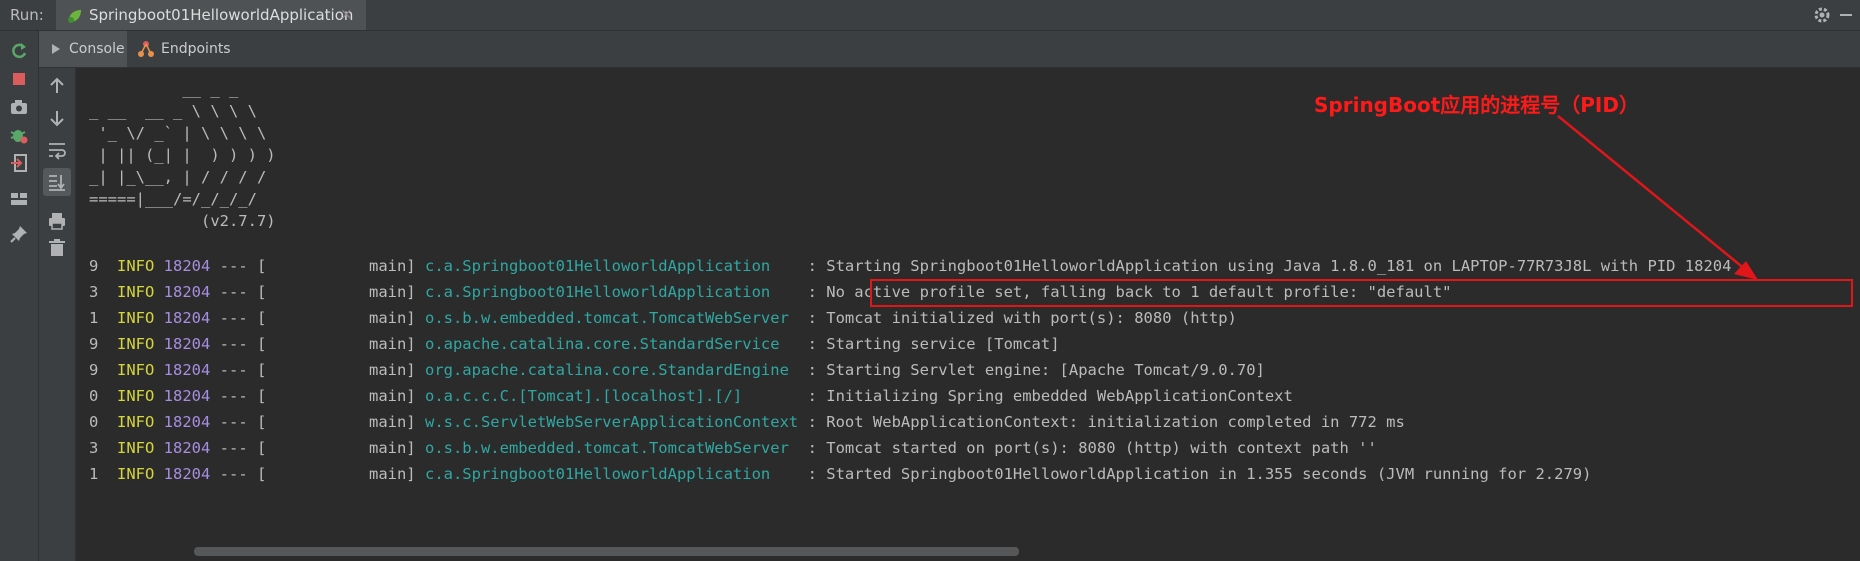 This screenshot has height=561, width=1860. Describe the element at coordinates (1657, 197) in the screenshot. I see `annotation-arrow` at that location.